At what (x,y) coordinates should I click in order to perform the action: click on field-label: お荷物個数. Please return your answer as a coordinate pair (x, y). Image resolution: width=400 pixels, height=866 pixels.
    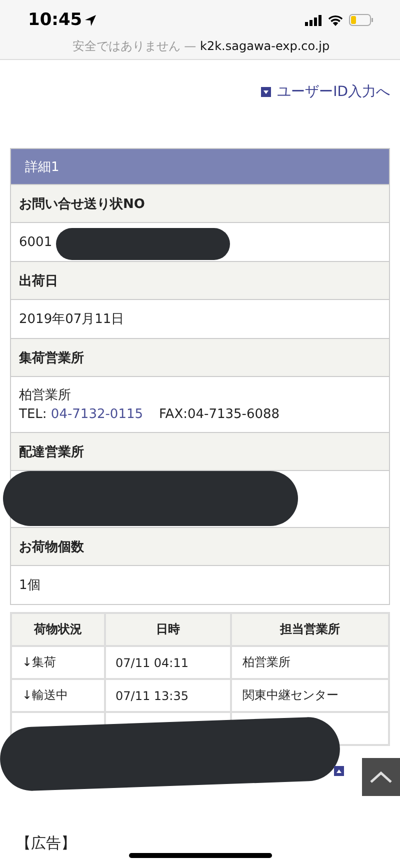
    Looking at the image, I should click on (200, 547).